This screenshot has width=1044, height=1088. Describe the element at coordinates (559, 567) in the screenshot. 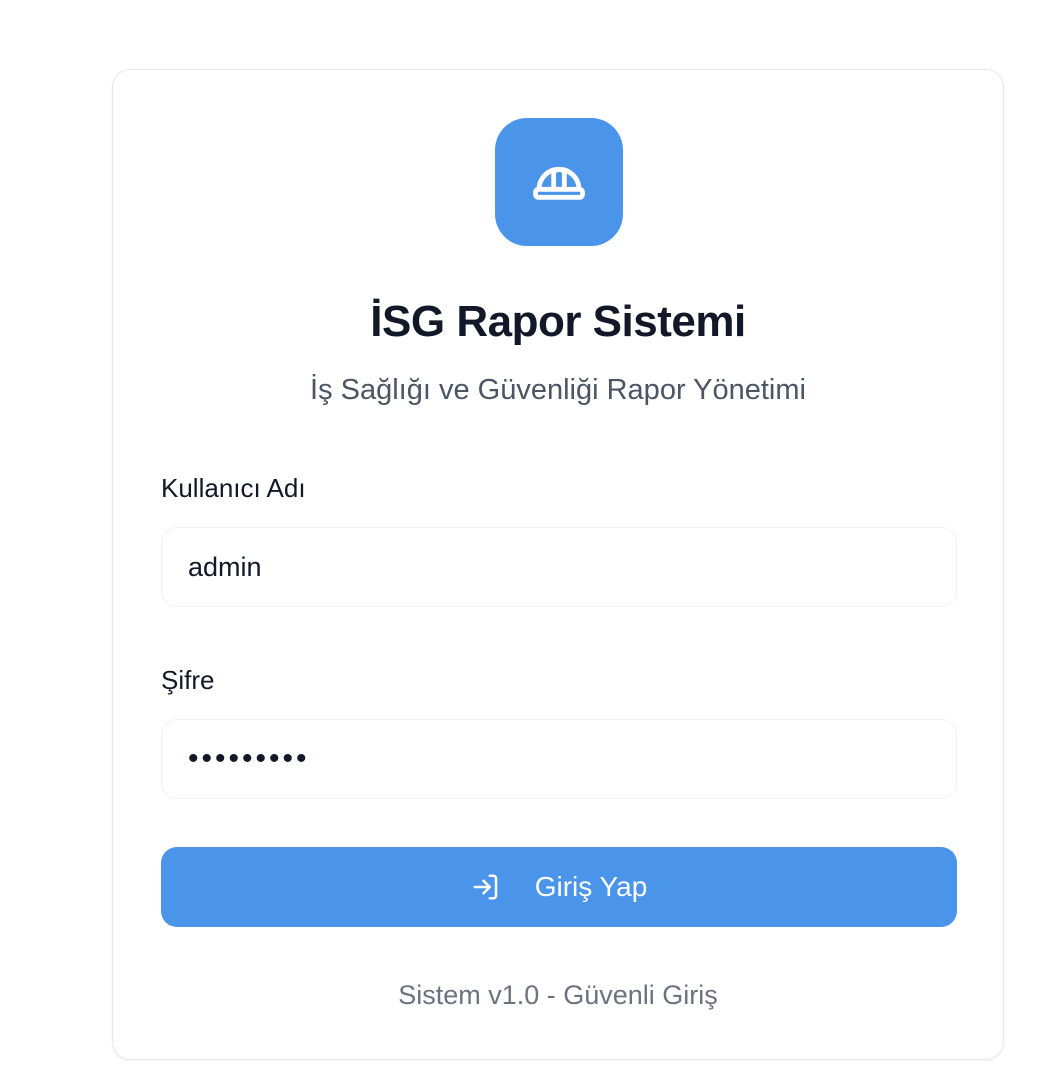

I see `username-input` at that location.